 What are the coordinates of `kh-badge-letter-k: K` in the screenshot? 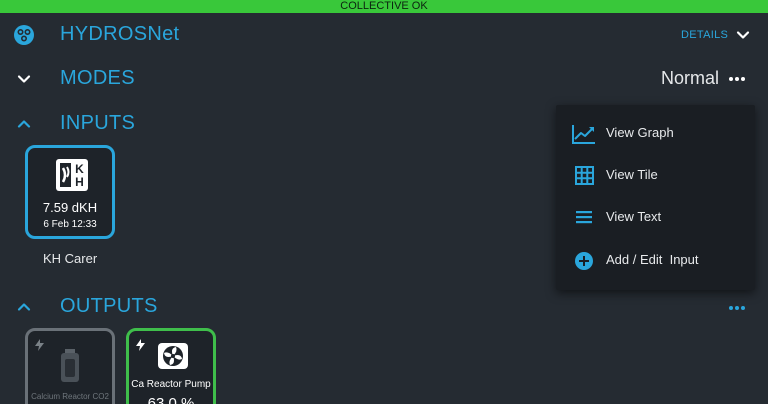 It's located at (79, 169).